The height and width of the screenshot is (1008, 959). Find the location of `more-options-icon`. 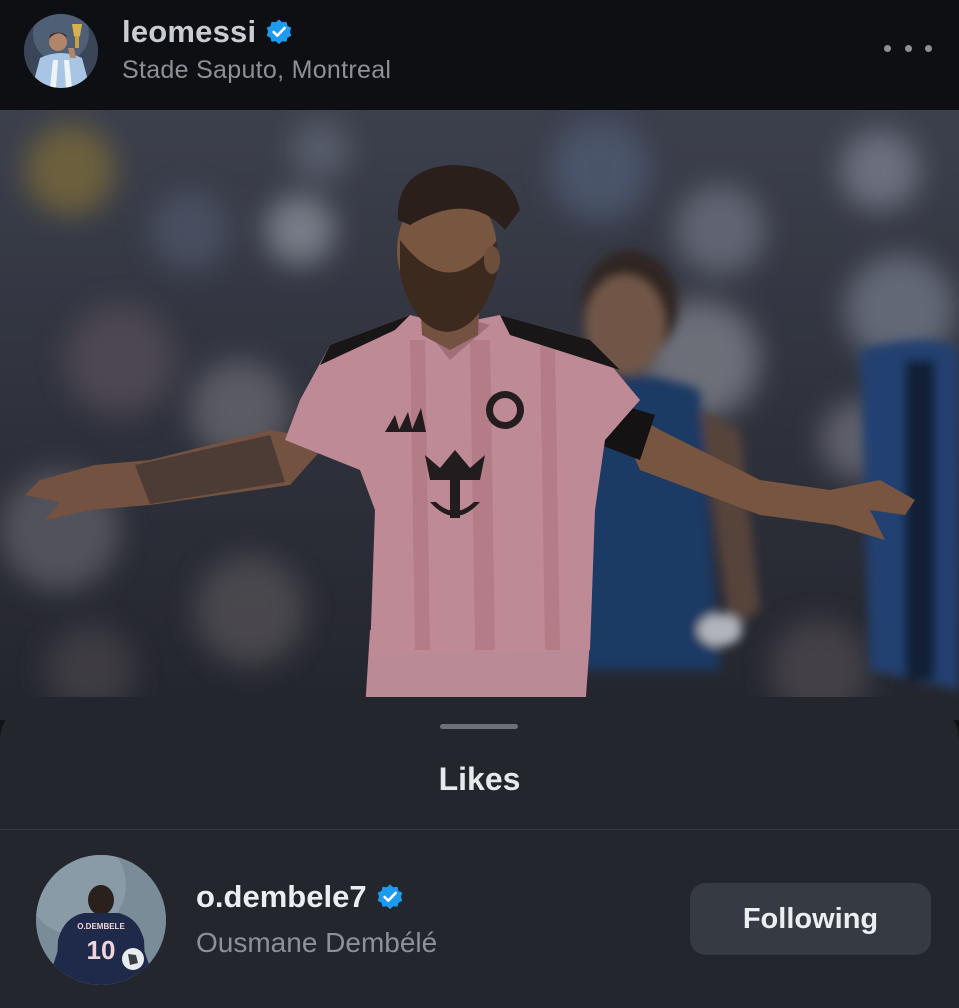

more-options-icon is located at coordinates (908, 48).